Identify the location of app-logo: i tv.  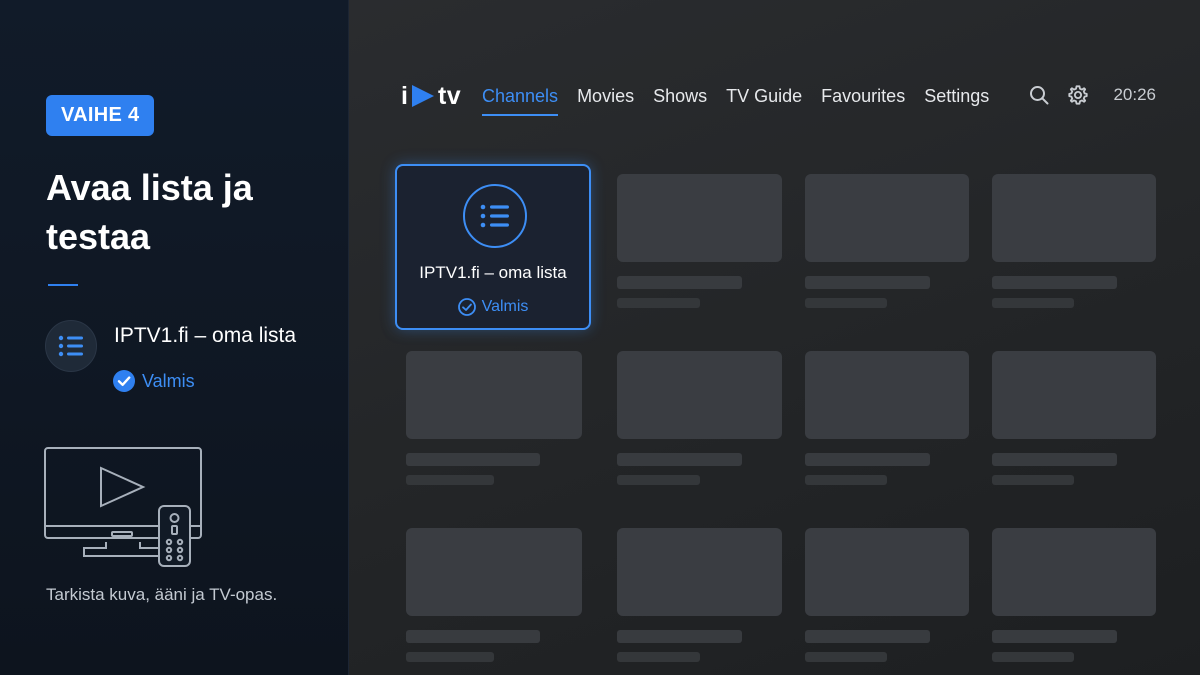
(431, 96).